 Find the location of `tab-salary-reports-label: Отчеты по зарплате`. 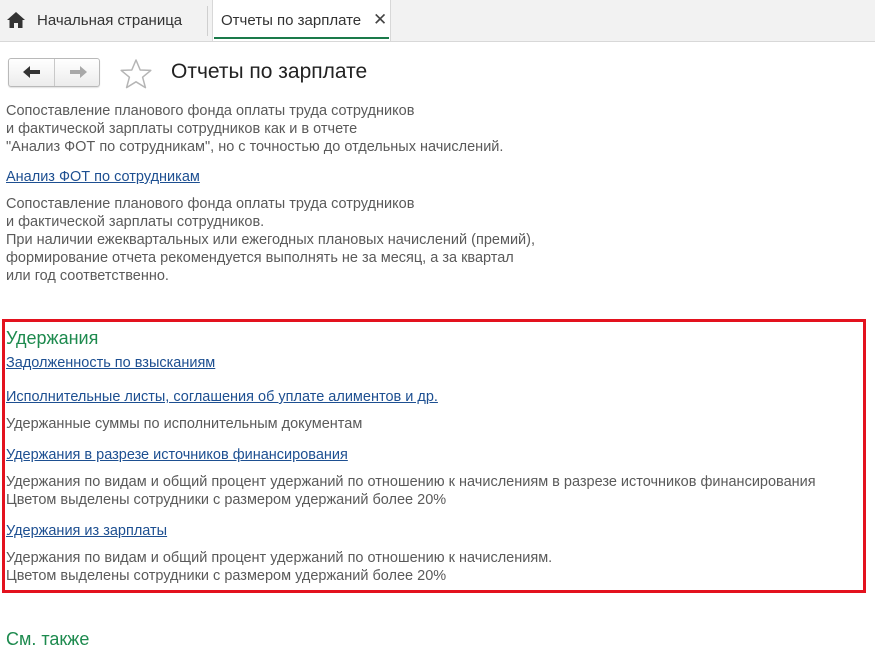

tab-salary-reports-label: Отчеты по зарплате is located at coordinates (291, 20).